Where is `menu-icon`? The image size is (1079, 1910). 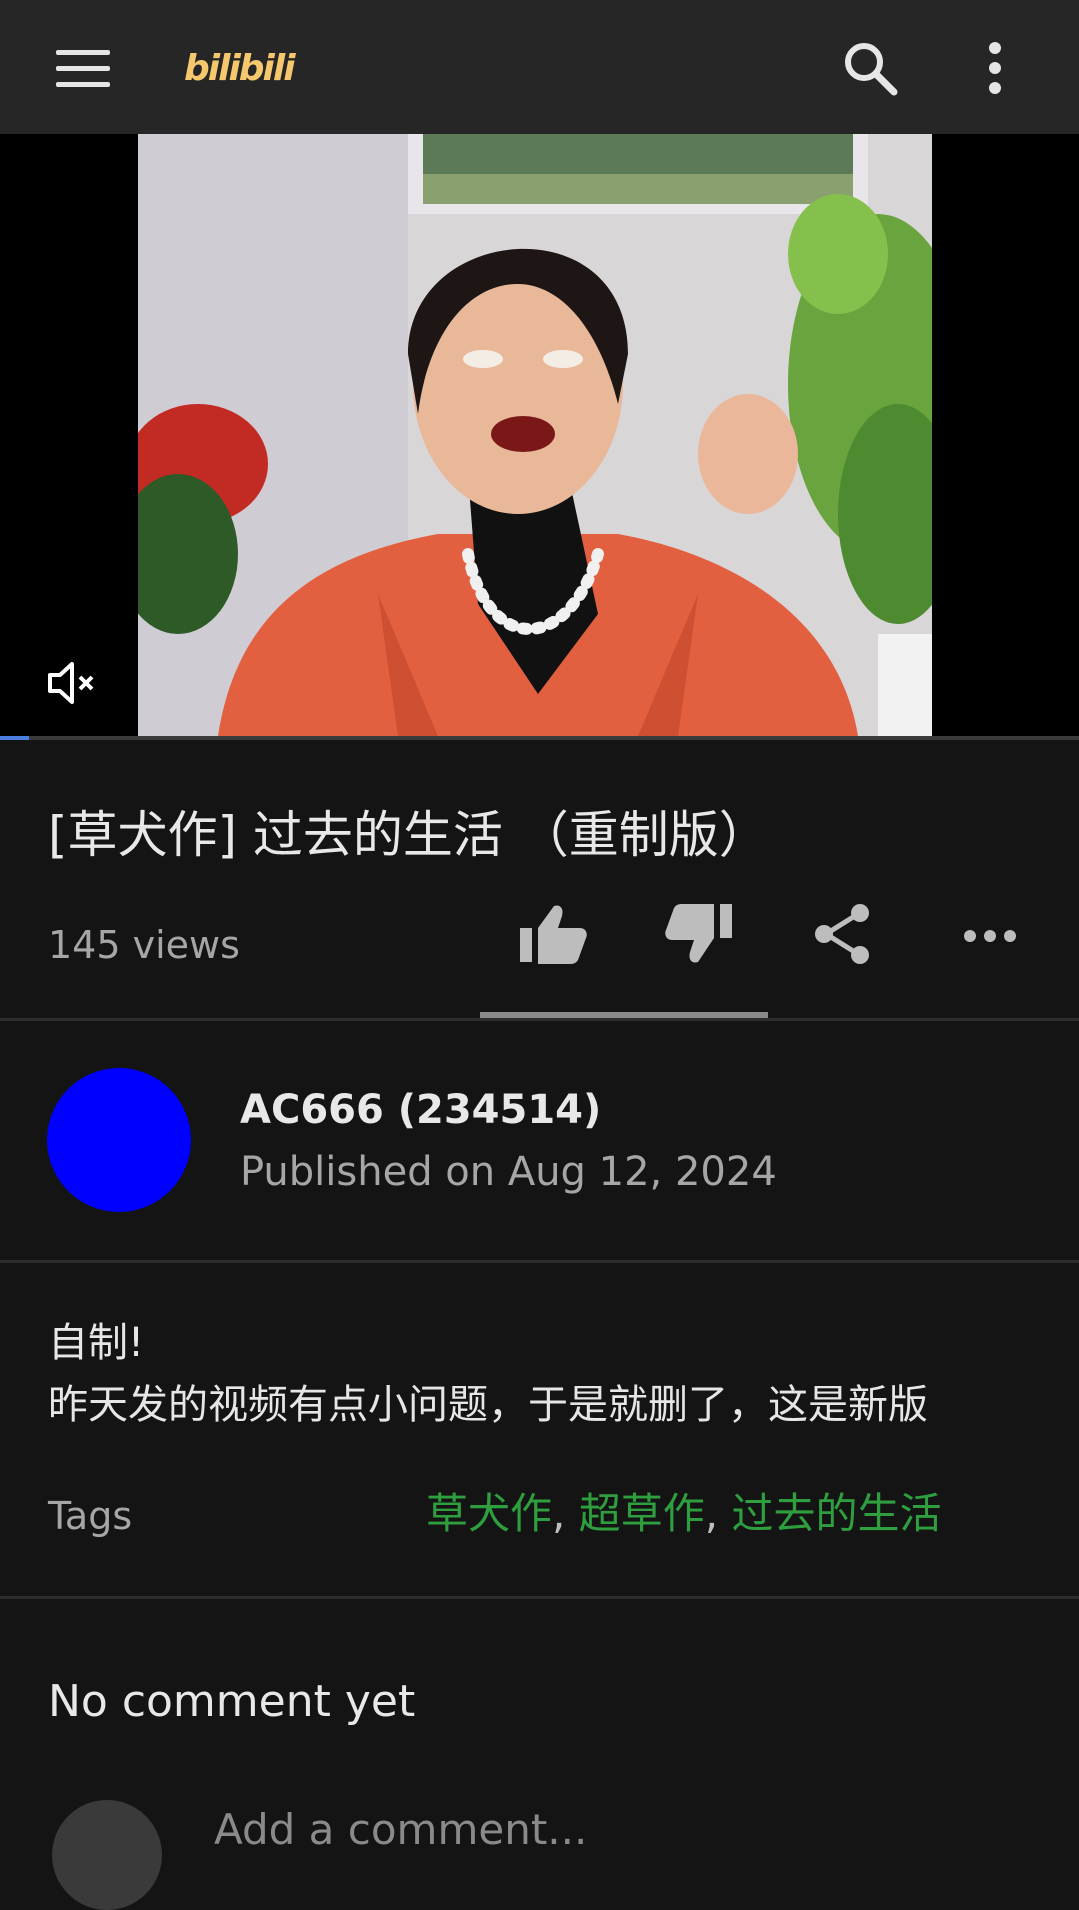
menu-icon is located at coordinates (83, 68).